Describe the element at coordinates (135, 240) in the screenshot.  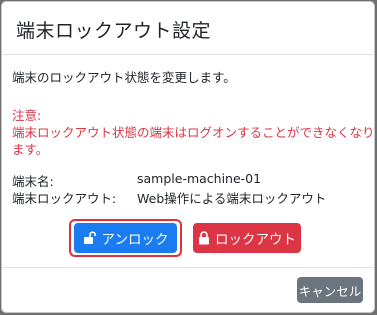
I see `unlock-button-label: アンロック` at that location.